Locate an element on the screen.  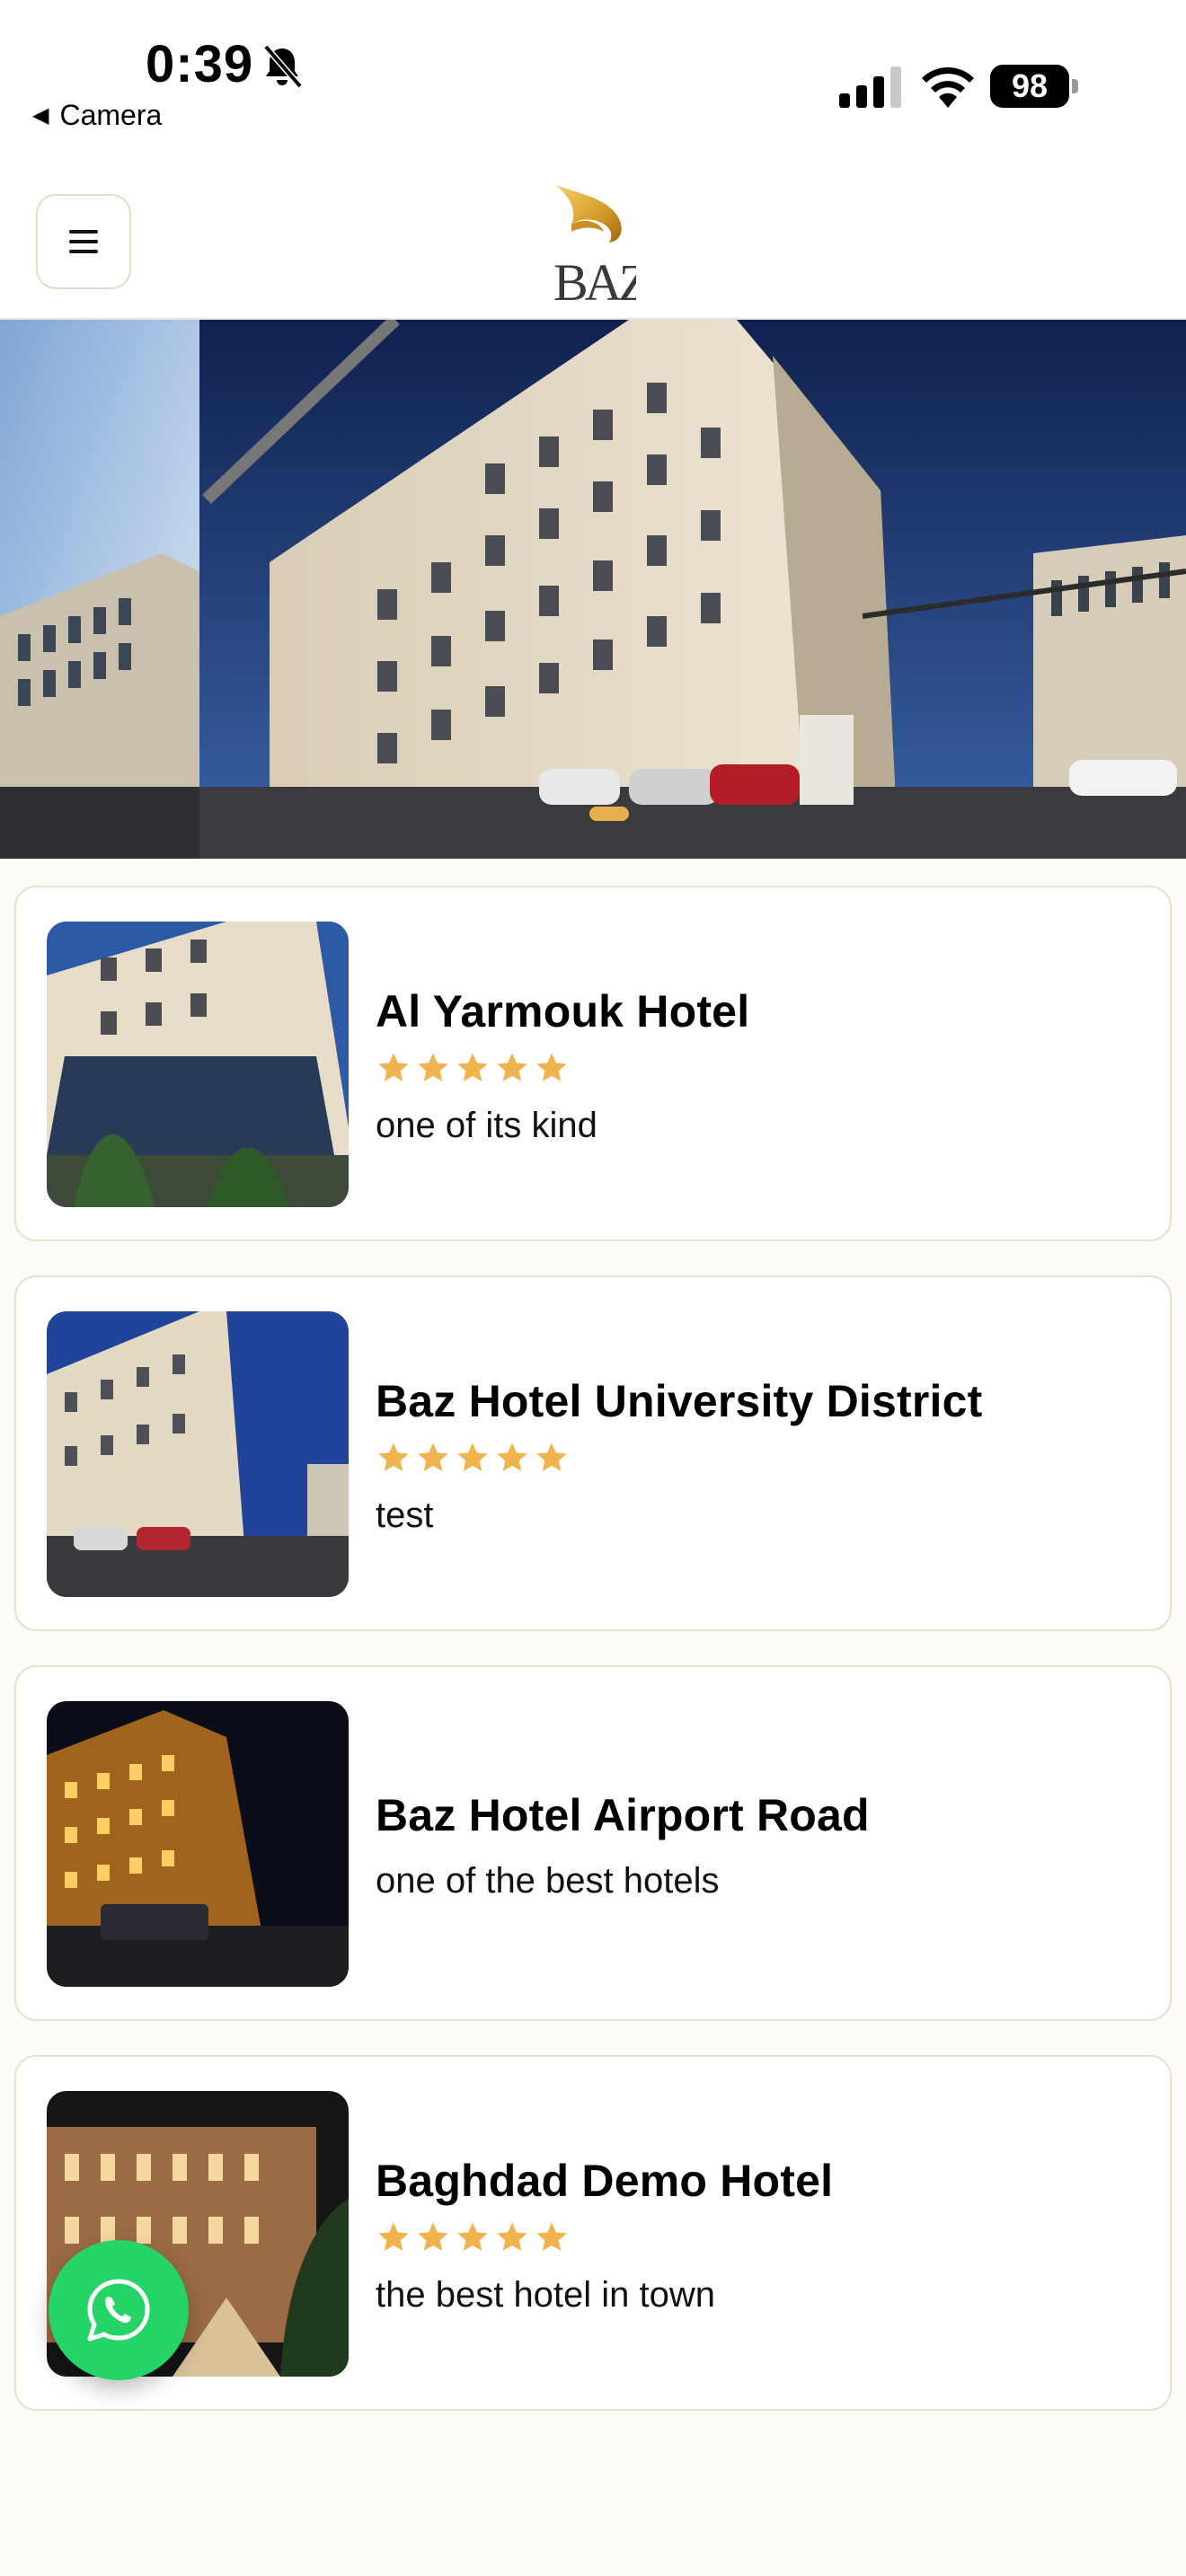
hotel-name: Al Yarmouk Hotel is located at coordinates (762, 1011).